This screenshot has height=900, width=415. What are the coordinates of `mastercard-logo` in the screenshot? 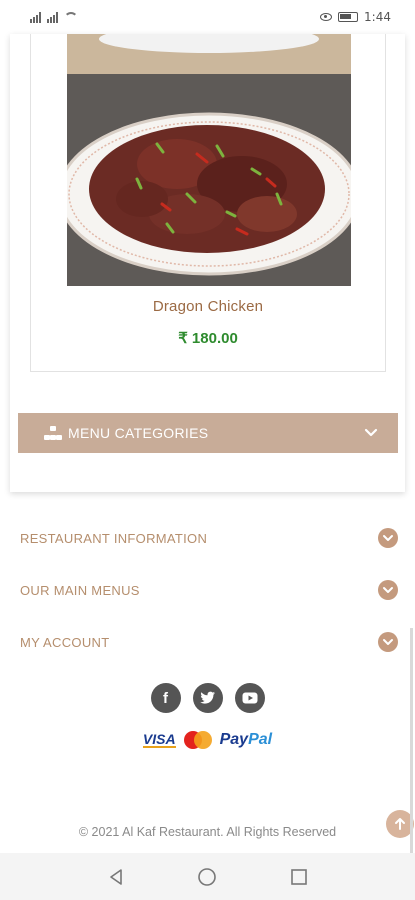 It's located at (197, 740).